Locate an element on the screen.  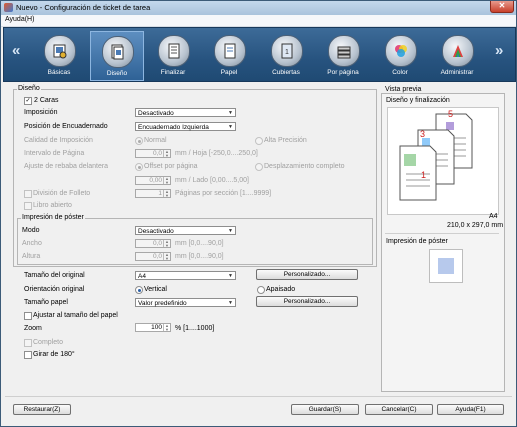
tab-per-page-label: Por página is located at coordinates (343, 72).